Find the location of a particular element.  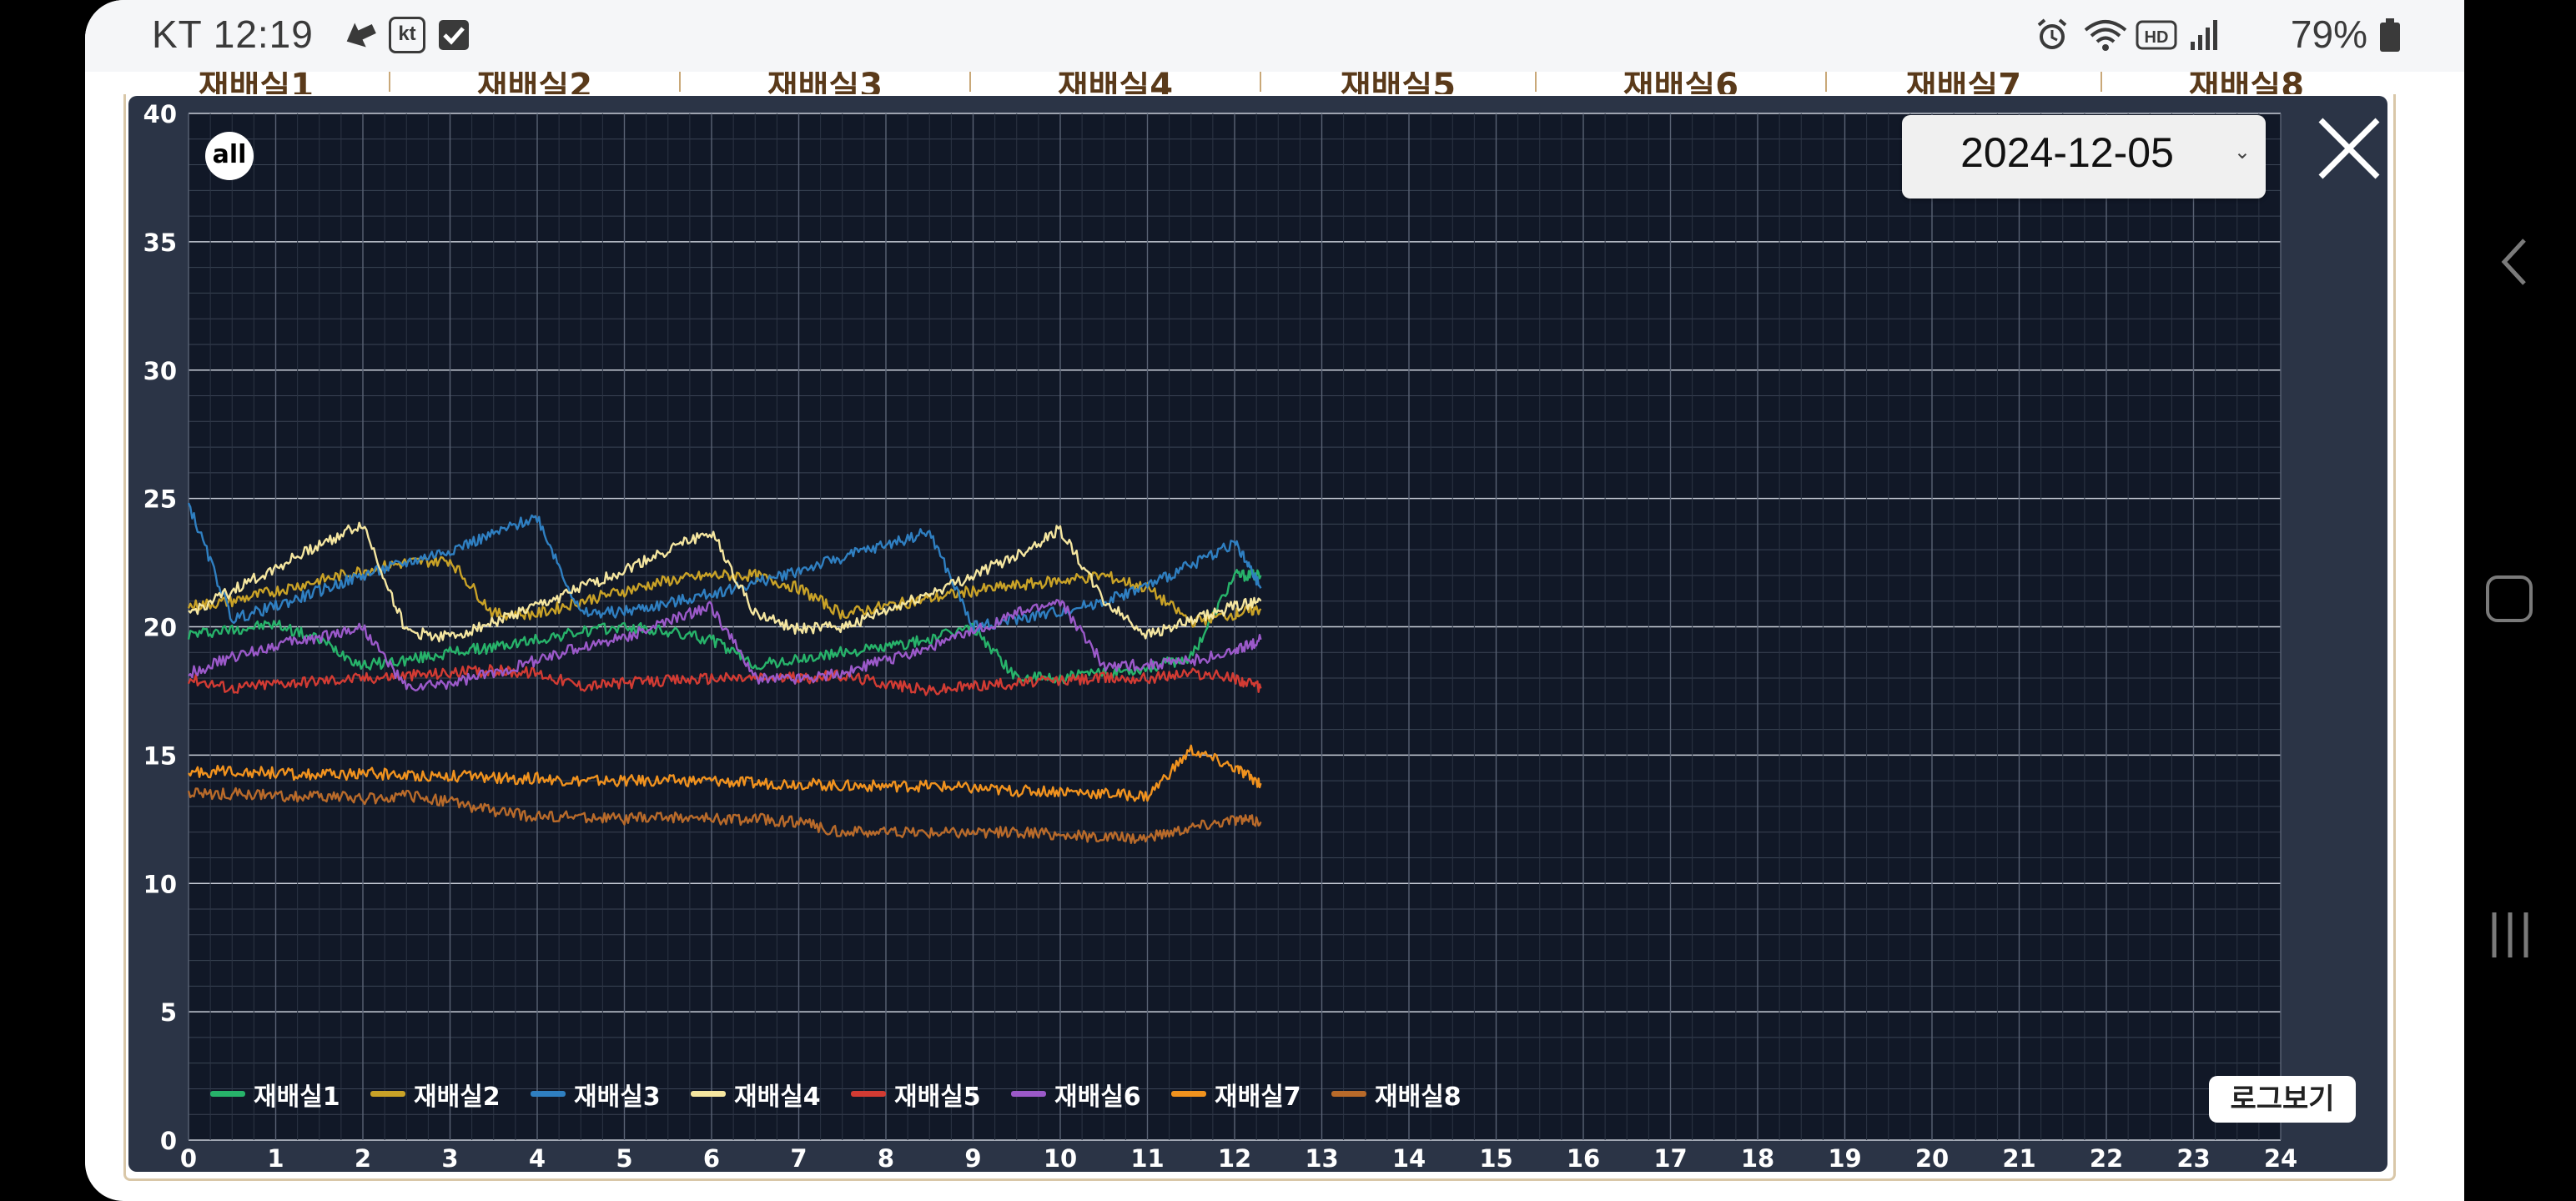

x-tick-label: 2 is located at coordinates (363, 1158).